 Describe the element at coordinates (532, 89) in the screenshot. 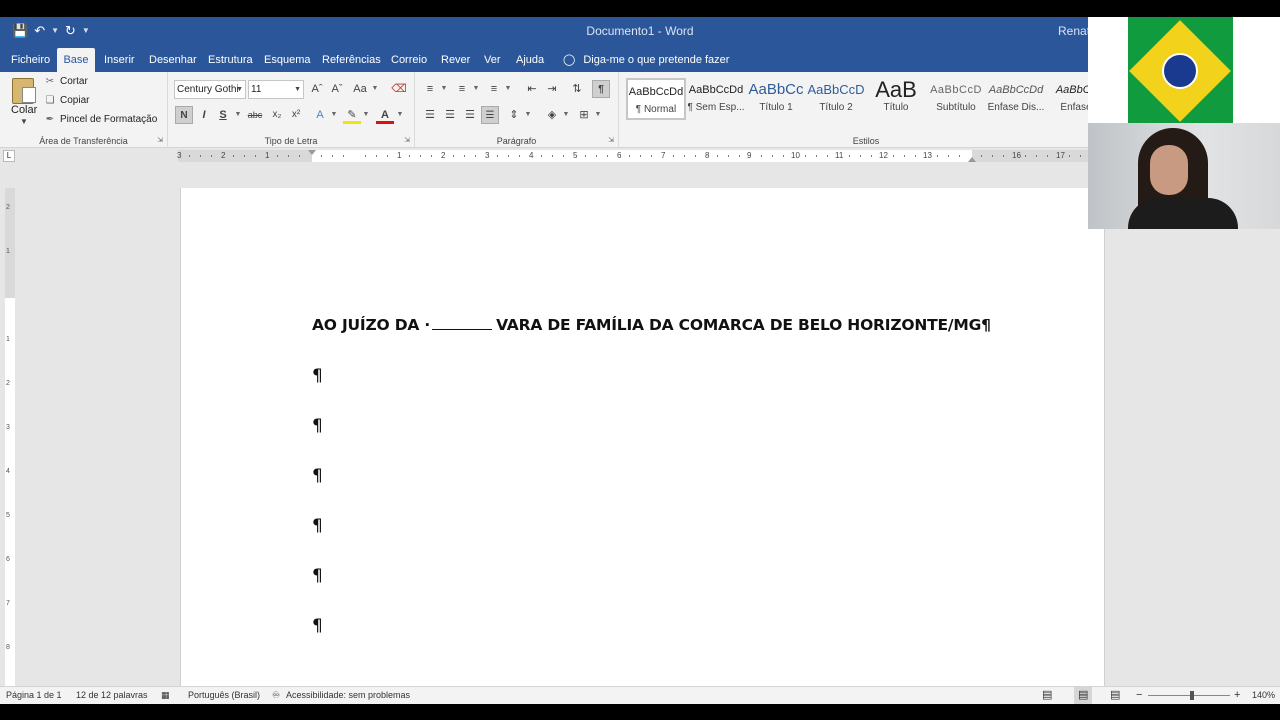

I see `decrease-indent-icon: ⇤` at that location.